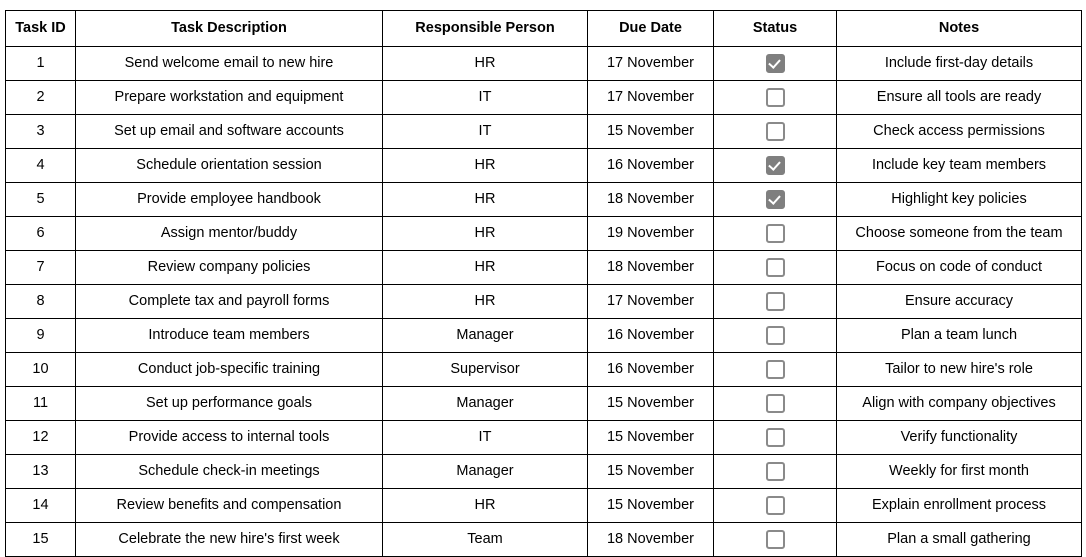  I want to click on cell-notes: Verify functionality, so click(959, 437).